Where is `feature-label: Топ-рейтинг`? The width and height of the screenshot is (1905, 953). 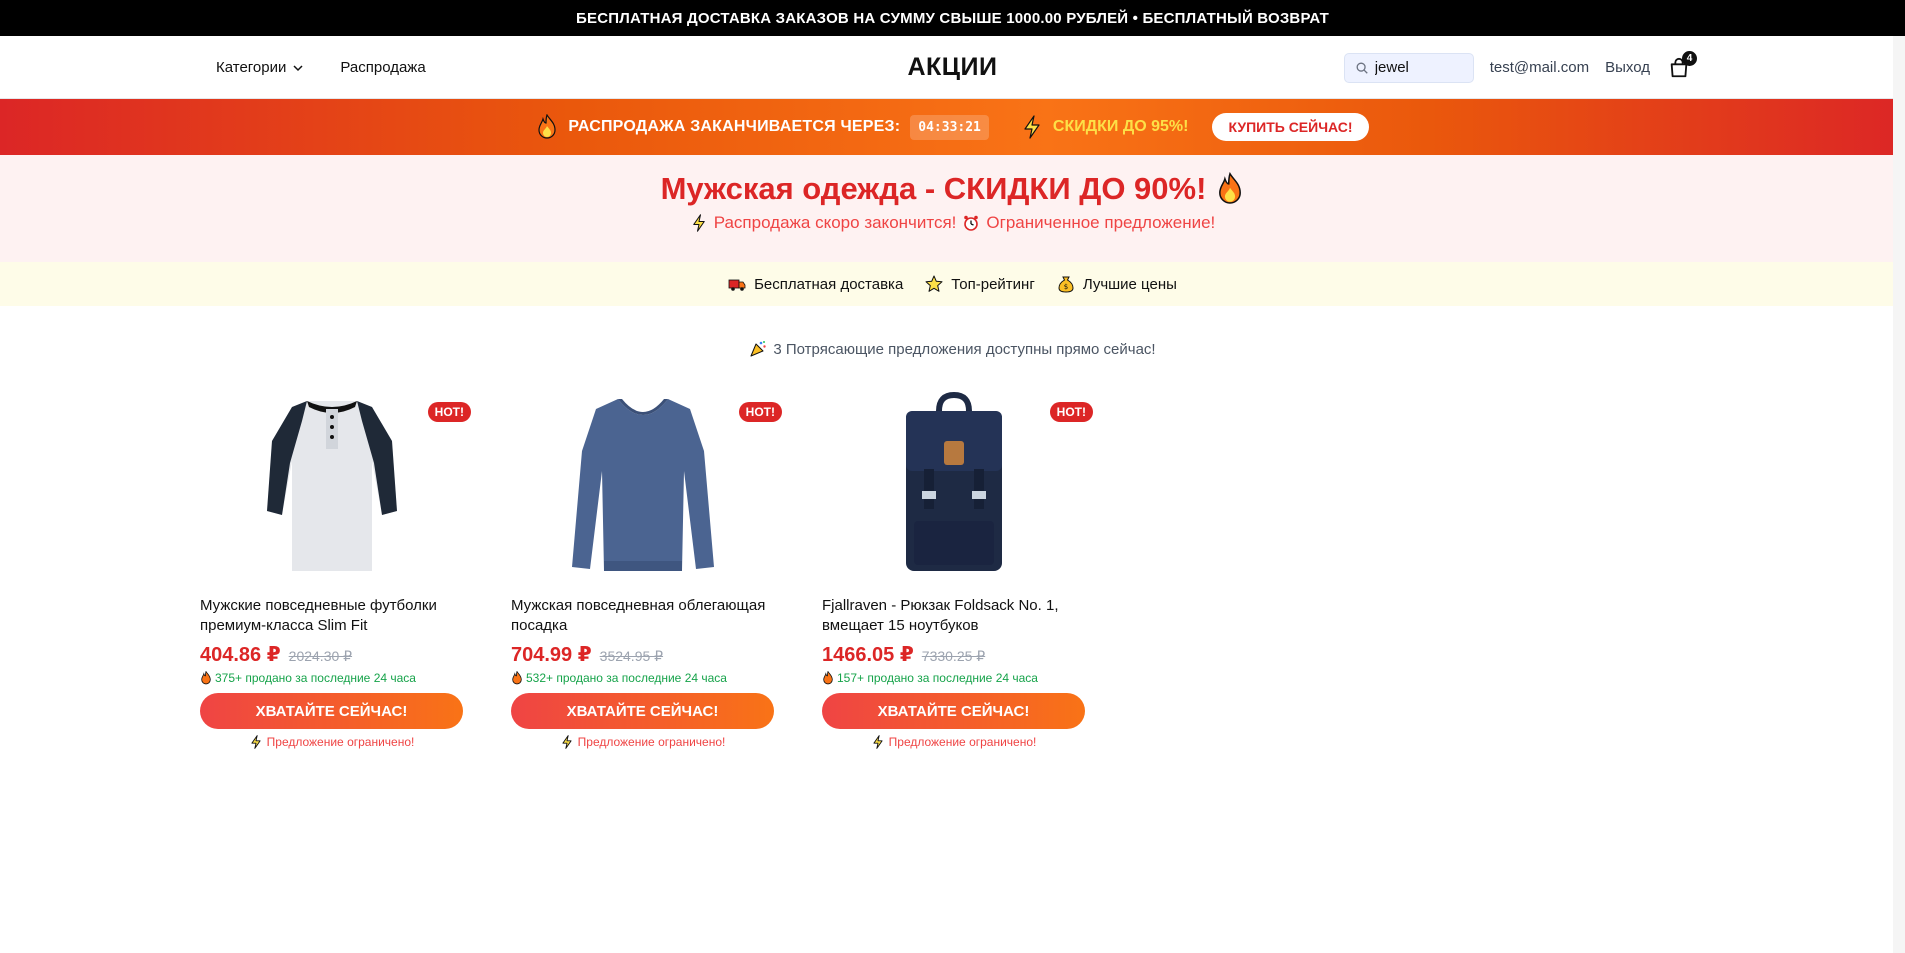
feature-label: Топ-рейтинг is located at coordinates (993, 284).